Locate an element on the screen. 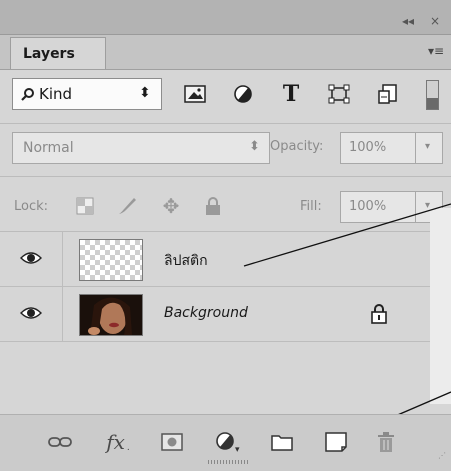 The image size is (451, 471). mask-icon is located at coordinates (172, 442).